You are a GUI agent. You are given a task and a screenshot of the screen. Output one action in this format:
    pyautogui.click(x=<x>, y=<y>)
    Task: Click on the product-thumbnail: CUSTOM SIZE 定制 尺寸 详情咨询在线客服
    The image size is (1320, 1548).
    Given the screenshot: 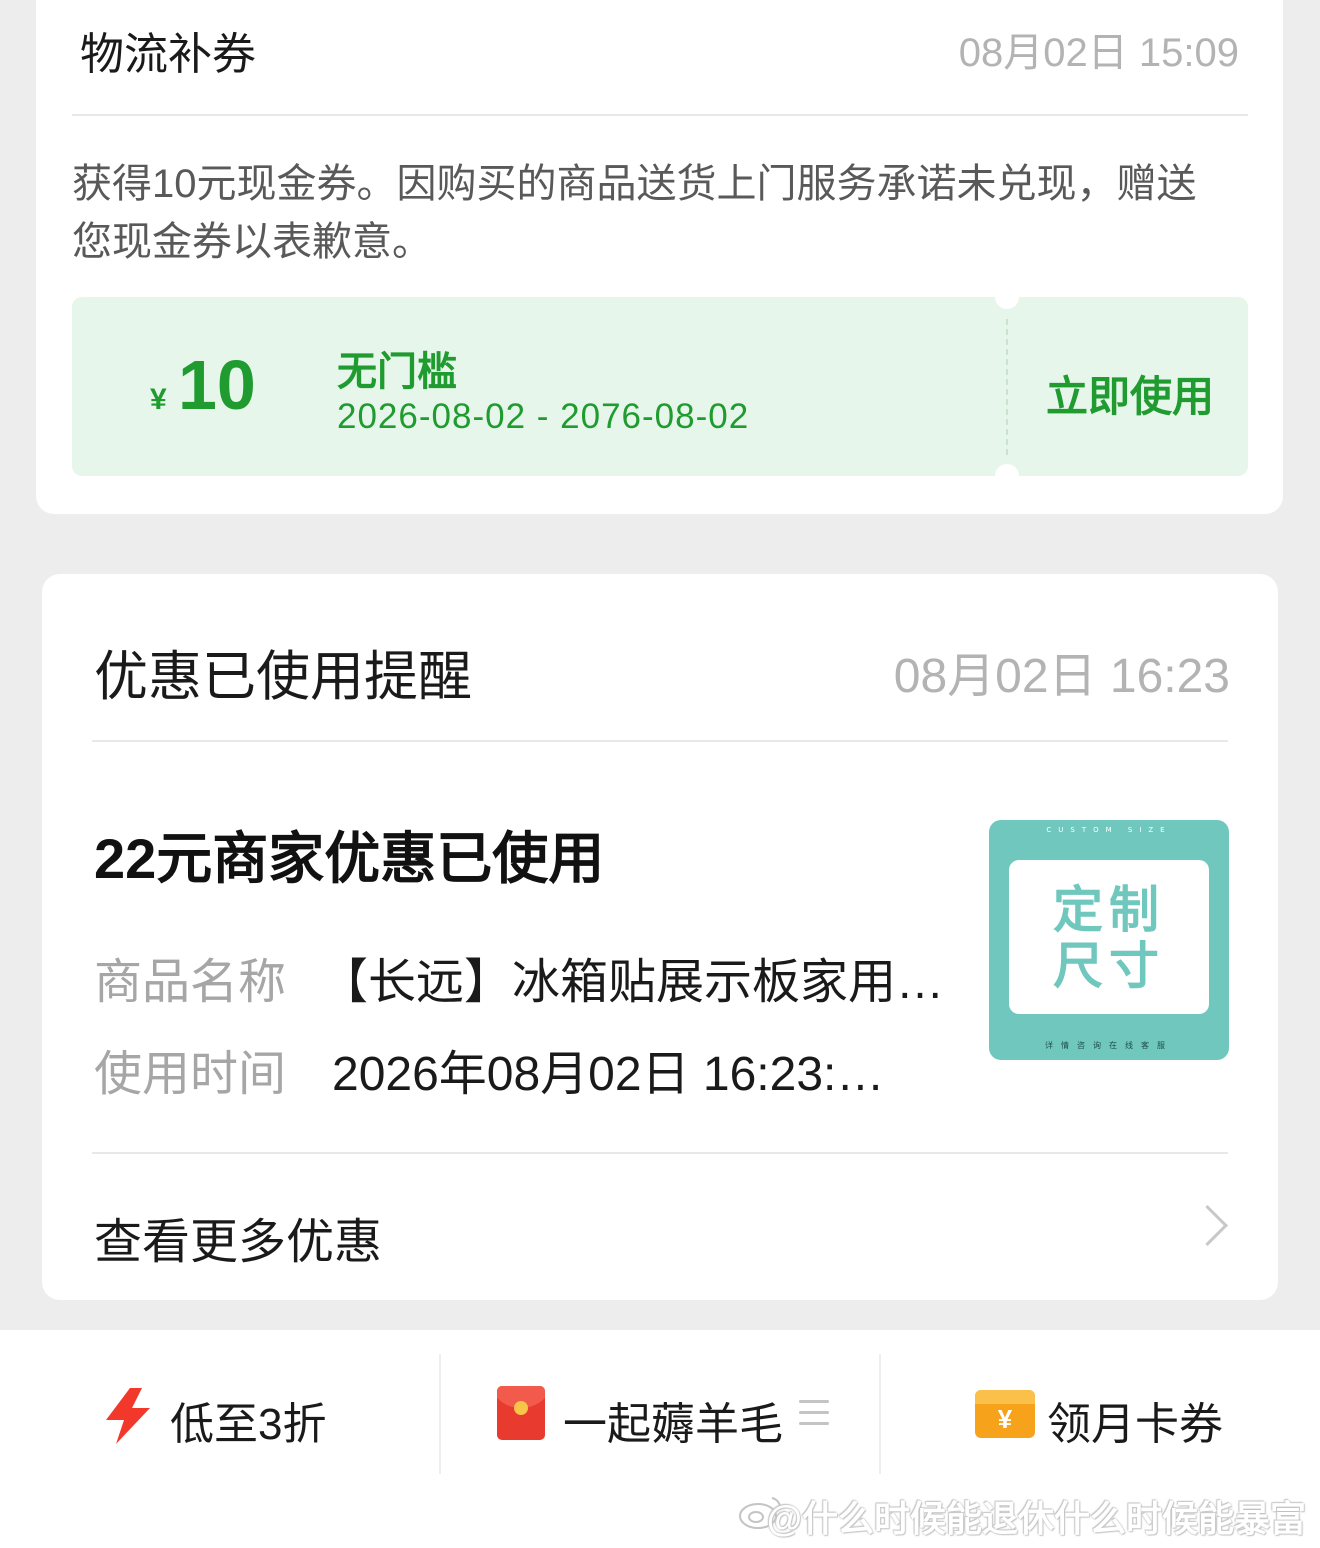 What is the action you would take?
    pyautogui.click(x=1109, y=940)
    